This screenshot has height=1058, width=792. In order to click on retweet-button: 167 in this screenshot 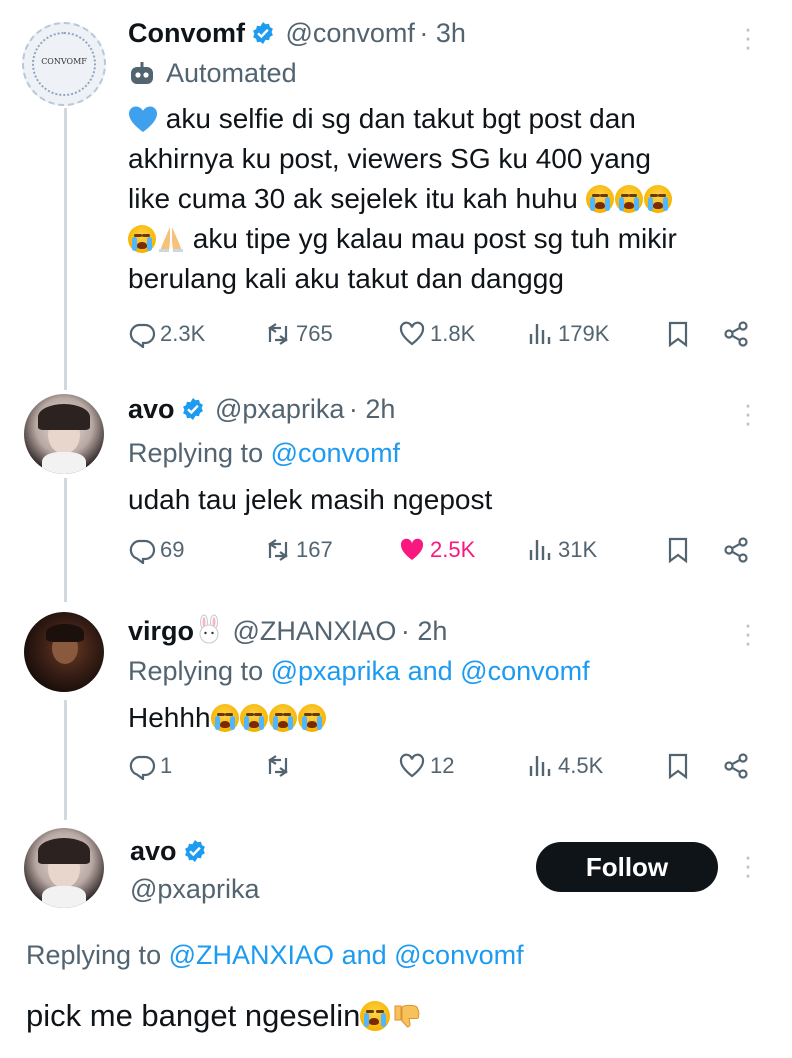, I will do `click(298, 550)`.